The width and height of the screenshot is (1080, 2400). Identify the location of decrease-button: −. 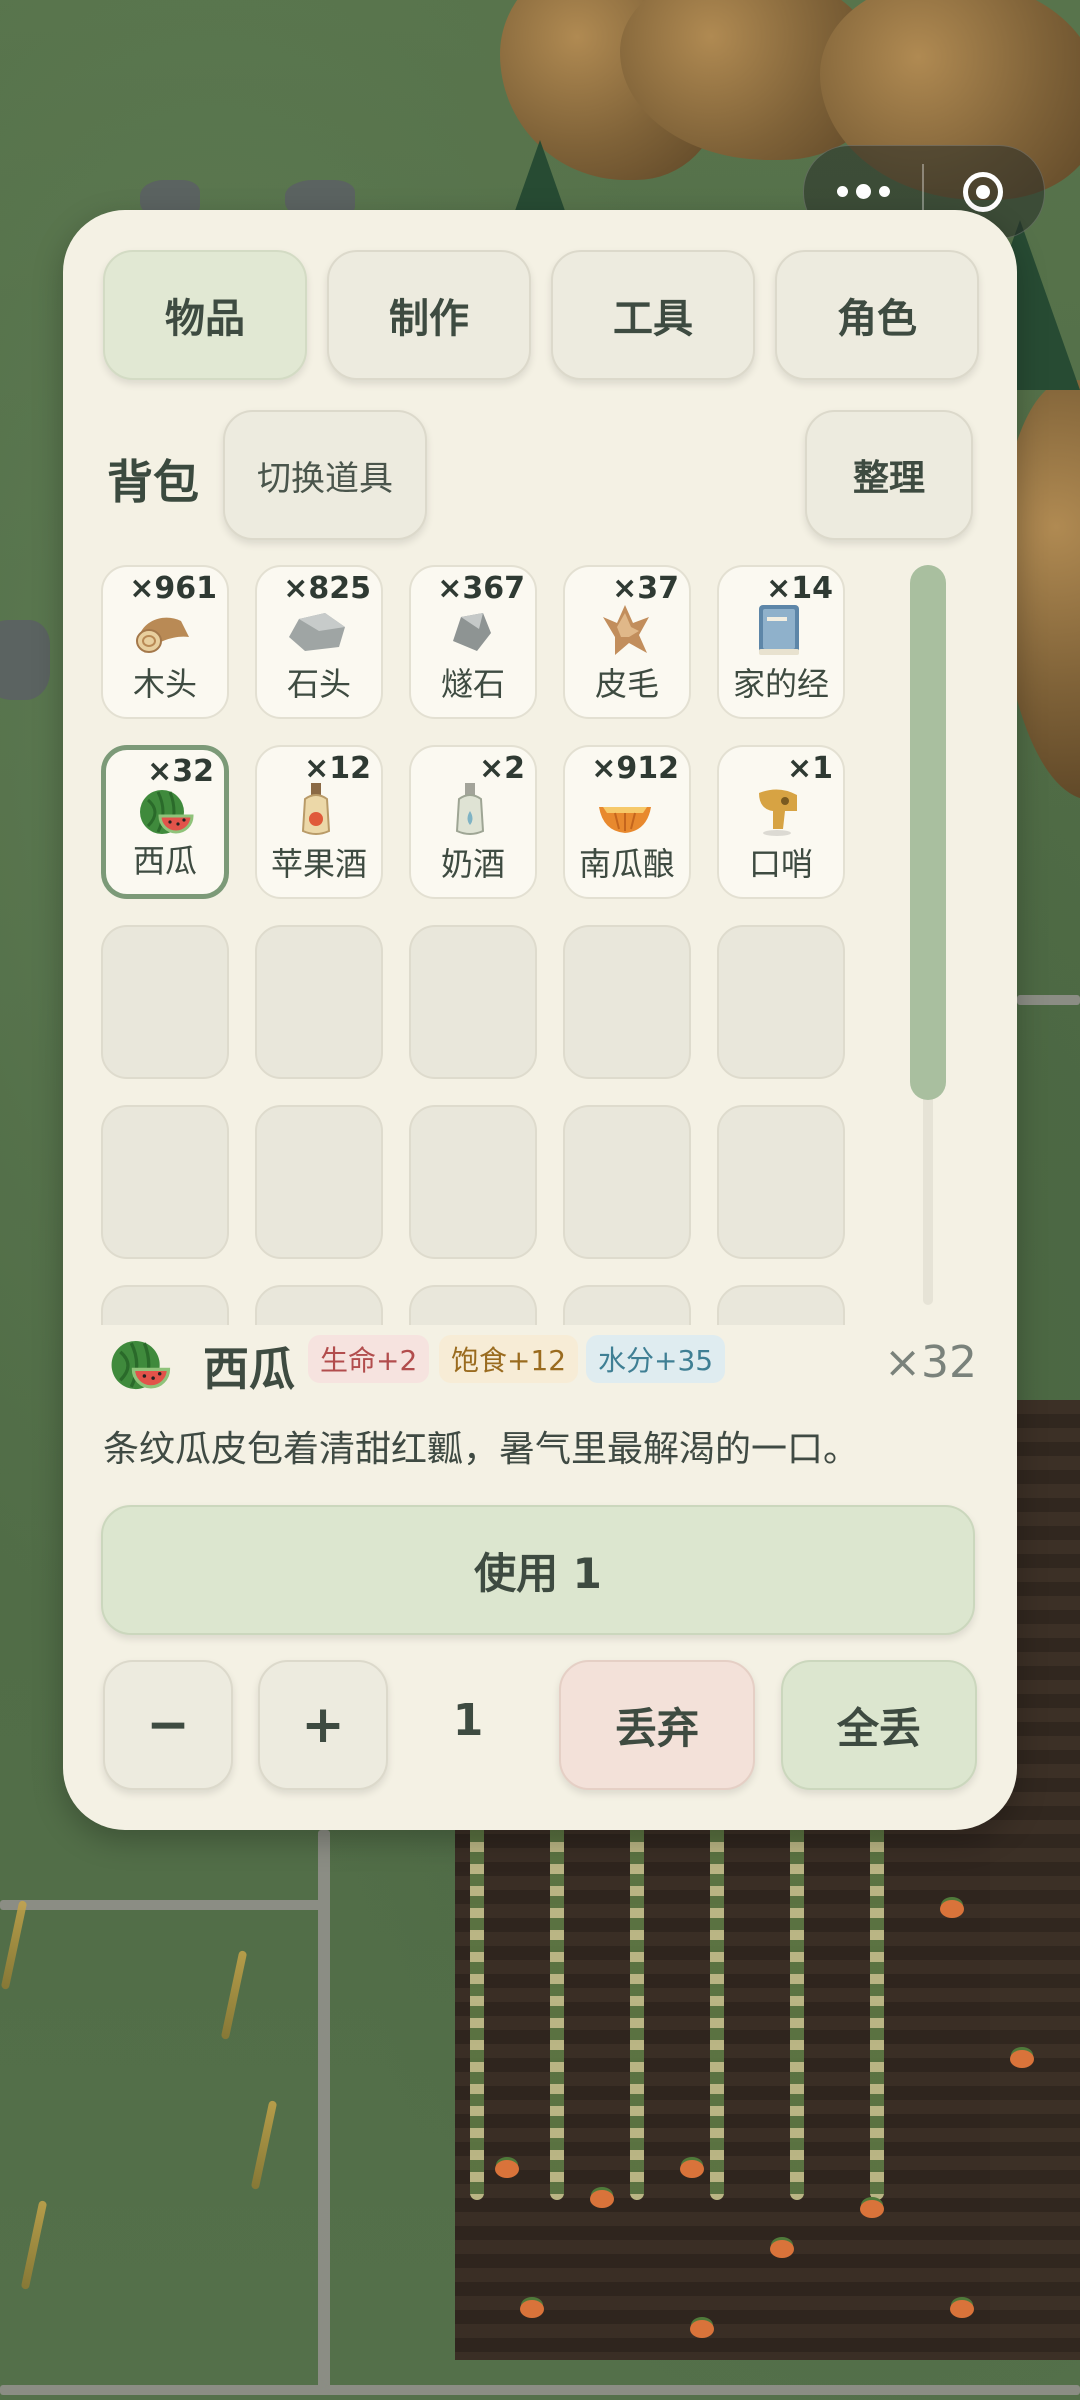
(168, 1725).